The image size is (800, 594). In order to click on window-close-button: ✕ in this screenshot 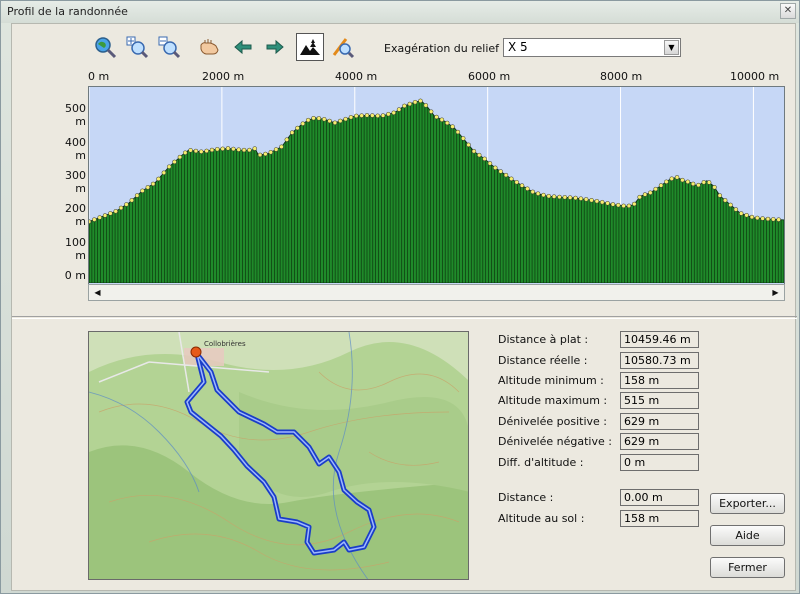, I will do `click(788, 11)`.